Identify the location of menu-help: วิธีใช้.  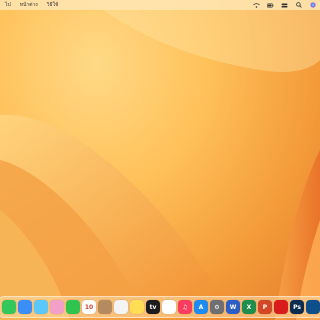
(53, 5).